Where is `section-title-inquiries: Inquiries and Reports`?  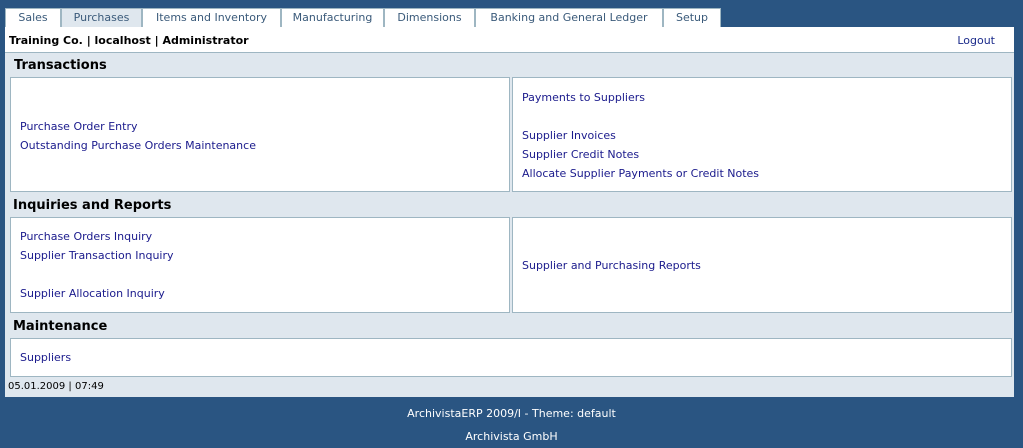 section-title-inquiries: Inquiries and Reports is located at coordinates (92, 205).